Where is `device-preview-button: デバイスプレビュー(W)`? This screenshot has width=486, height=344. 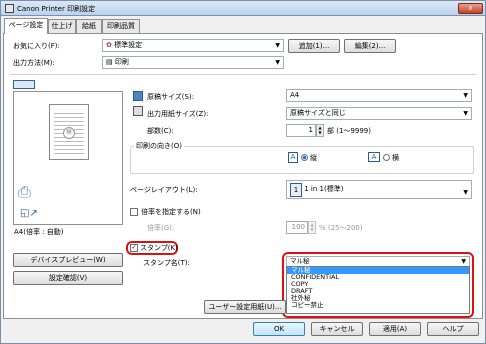
device-preview-button: デバイスプレビュー(W) is located at coordinates (68, 260).